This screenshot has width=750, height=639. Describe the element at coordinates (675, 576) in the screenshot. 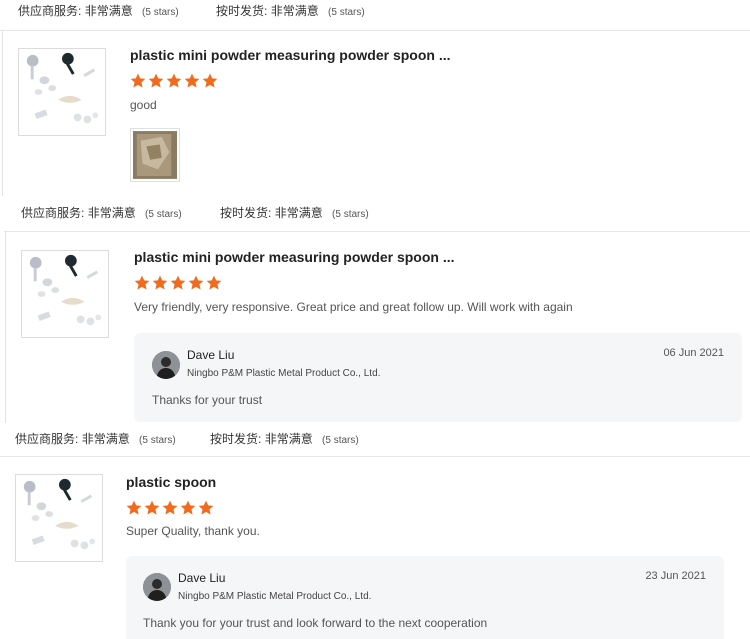

I see `reply-date: 23 Jun 2021` at that location.